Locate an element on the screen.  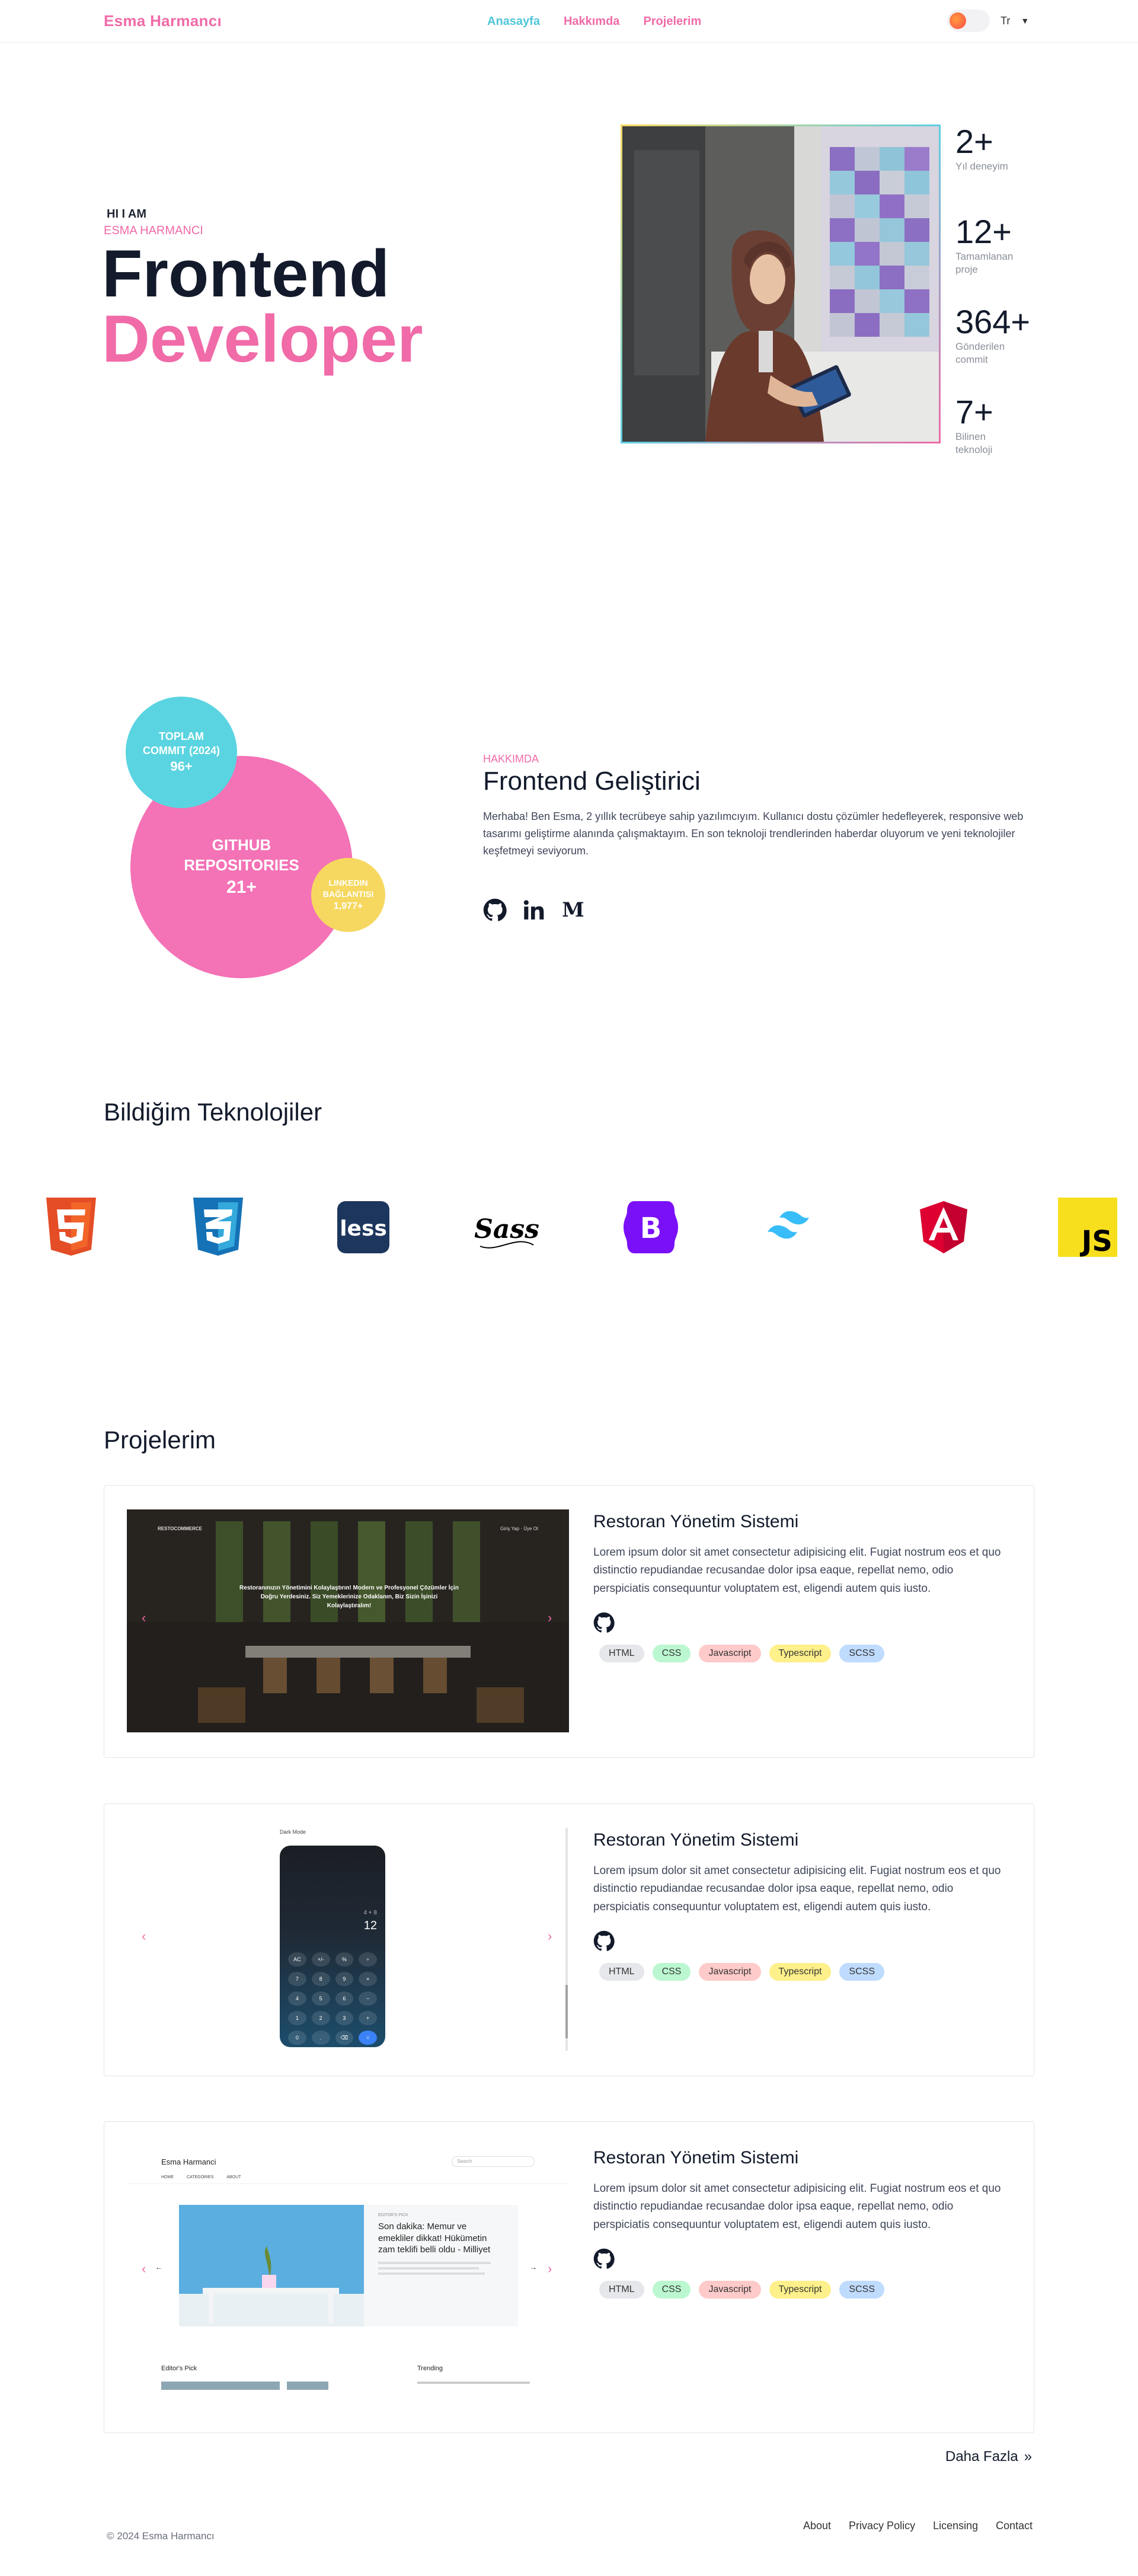
news-editors-pick: Editor's Pick is located at coordinates (179, 2368).